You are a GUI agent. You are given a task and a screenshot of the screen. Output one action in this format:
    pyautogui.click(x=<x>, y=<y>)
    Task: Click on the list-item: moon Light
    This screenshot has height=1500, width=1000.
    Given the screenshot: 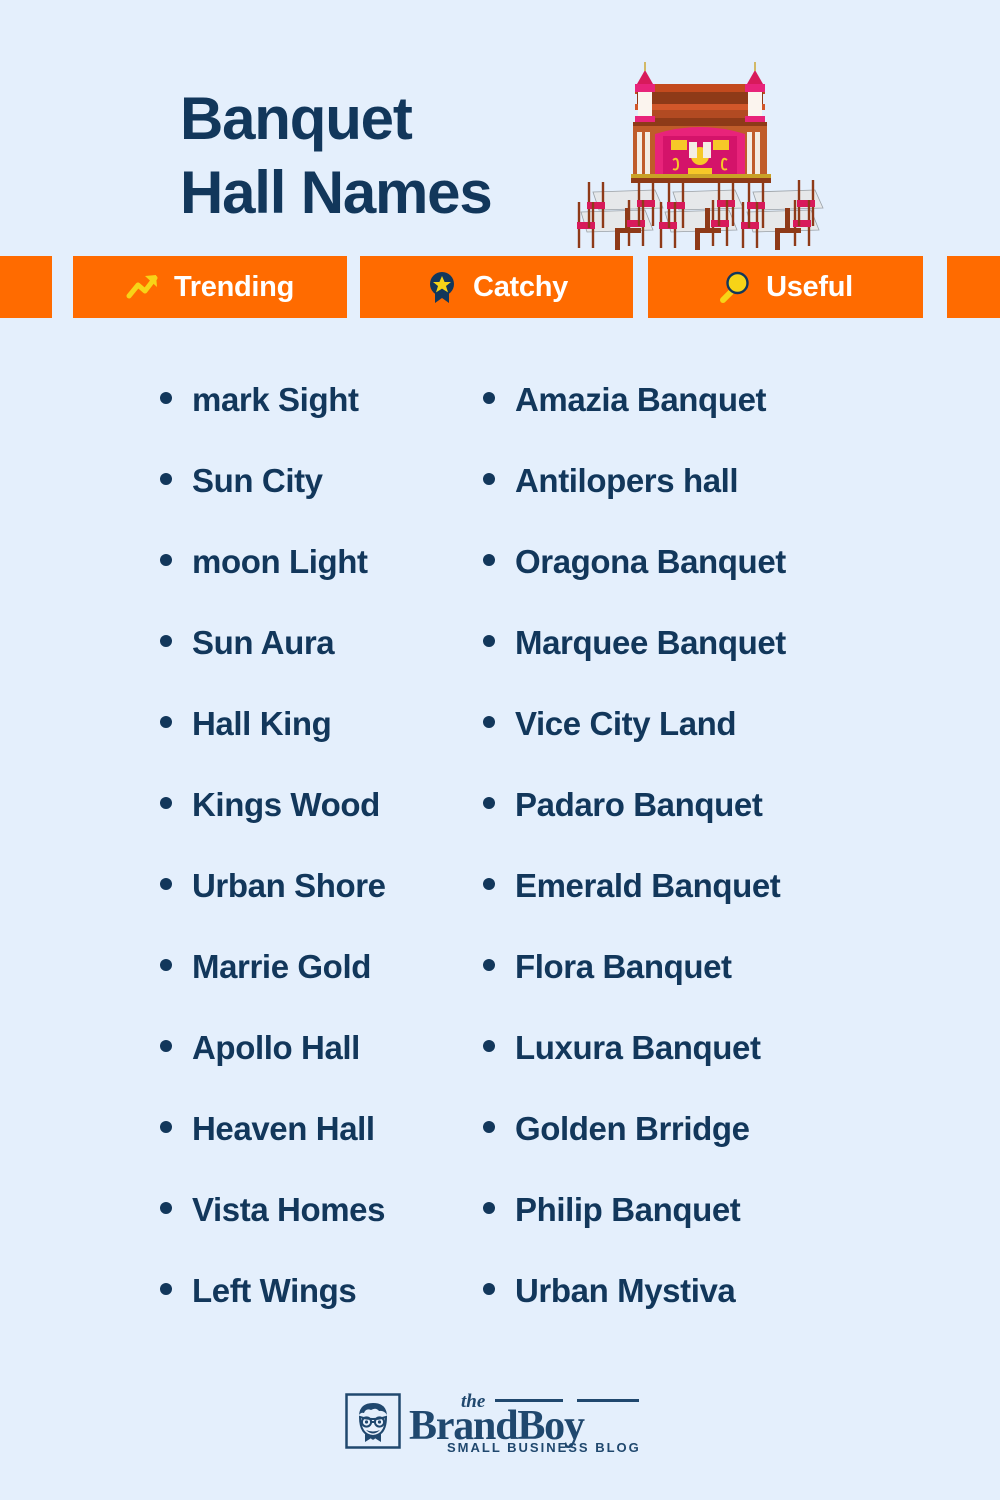 What is the action you would take?
    pyautogui.click(x=325, y=582)
    